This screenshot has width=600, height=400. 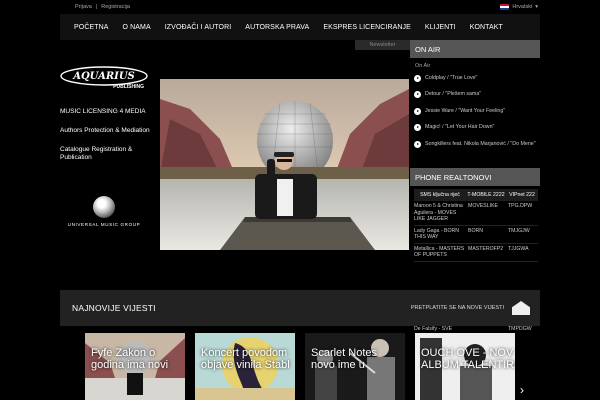 I want to click on ringtones-header: PHONE REALTONOVI, so click(x=475, y=177).